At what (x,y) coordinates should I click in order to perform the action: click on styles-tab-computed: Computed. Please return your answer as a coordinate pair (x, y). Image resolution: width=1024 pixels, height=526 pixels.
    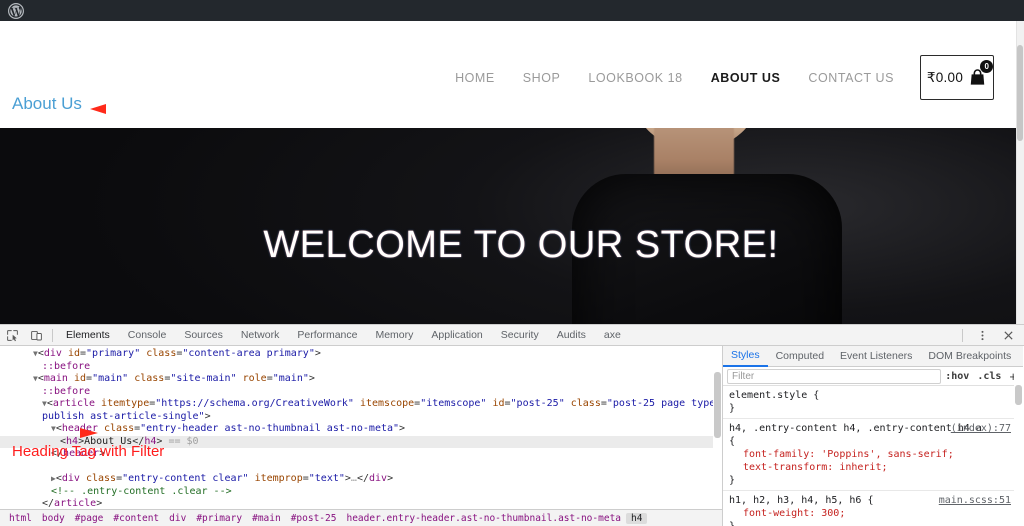
    Looking at the image, I should click on (800, 356).